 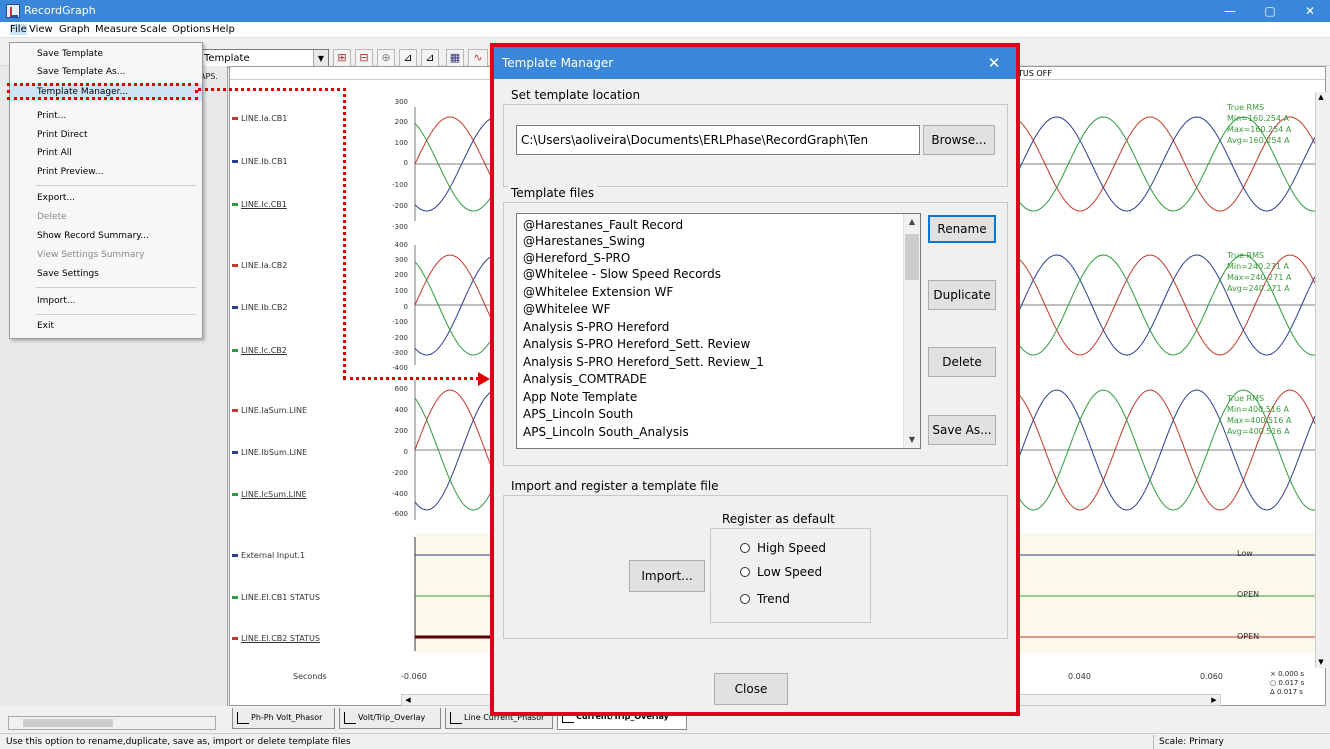 What do you see at coordinates (994, 63) in the screenshot?
I see `close-icon: ✕` at bounding box center [994, 63].